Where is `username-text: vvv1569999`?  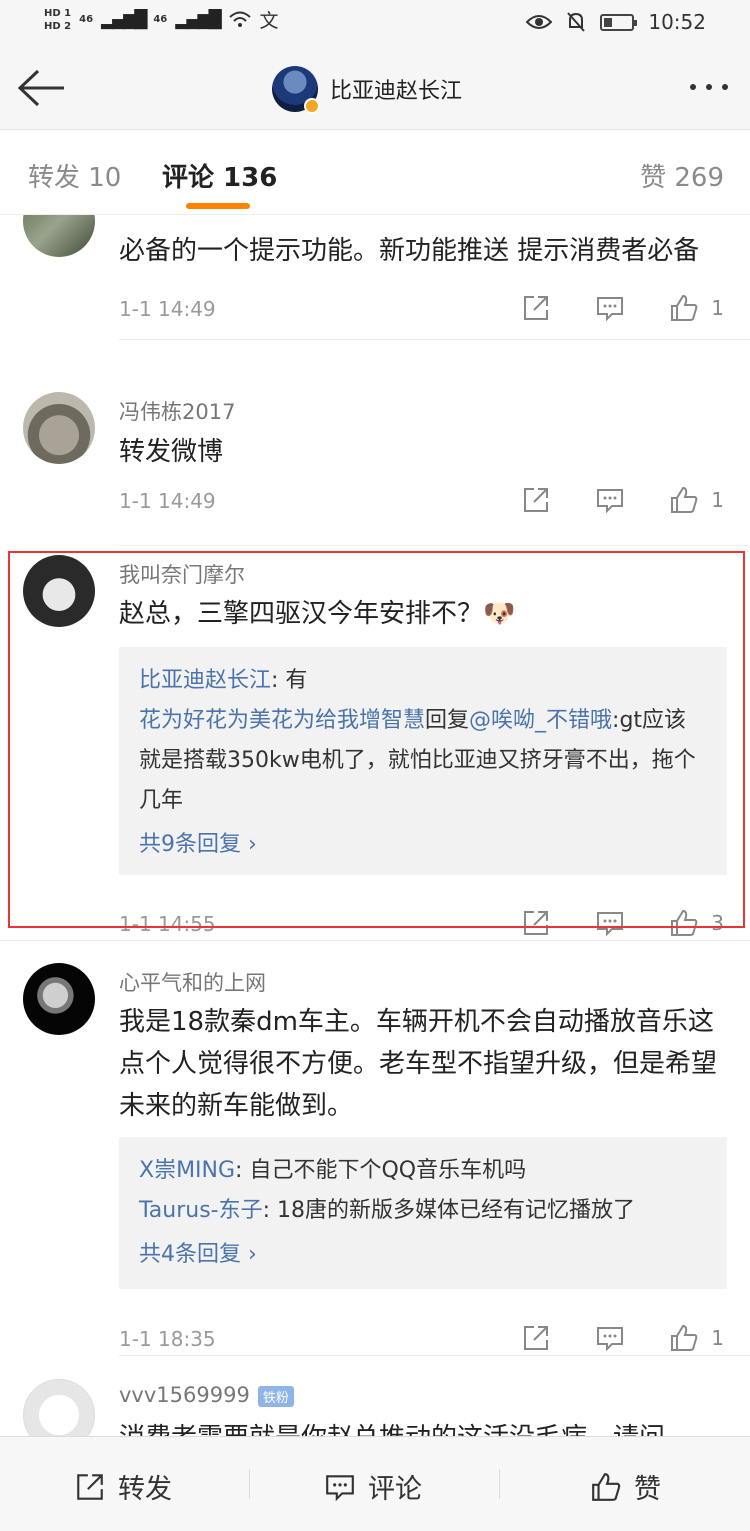
username-text: vvv1569999 is located at coordinates (184, 1395).